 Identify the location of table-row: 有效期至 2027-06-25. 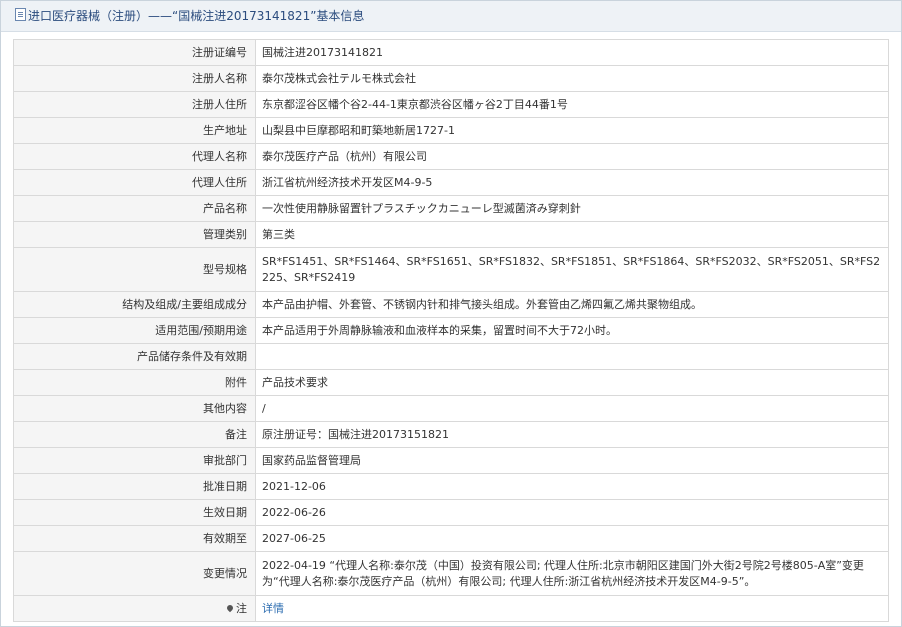
(451, 538).